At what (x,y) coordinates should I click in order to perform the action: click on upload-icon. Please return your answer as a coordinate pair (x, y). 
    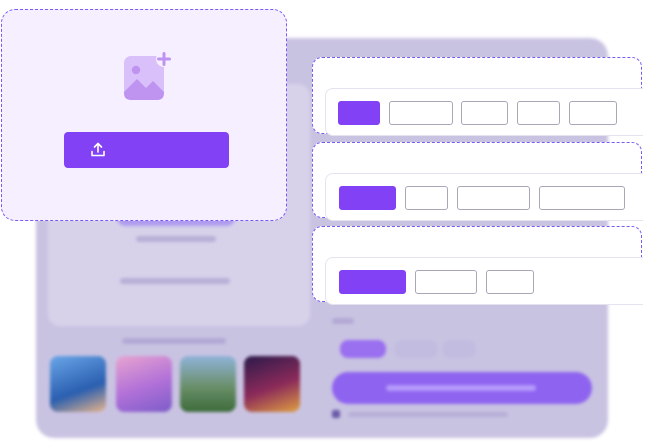
    Looking at the image, I should click on (98, 150).